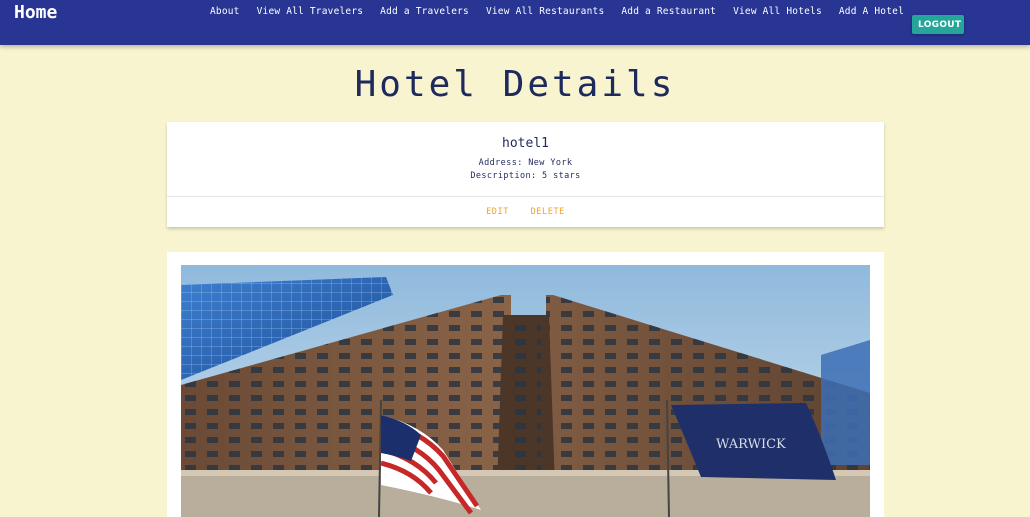 This screenshot has height=517, width=1030. Describe the element at coordinates (668, 11) in the screenshot. I see `nav-add-restaurant-link: Add a Restaurant` at that location.